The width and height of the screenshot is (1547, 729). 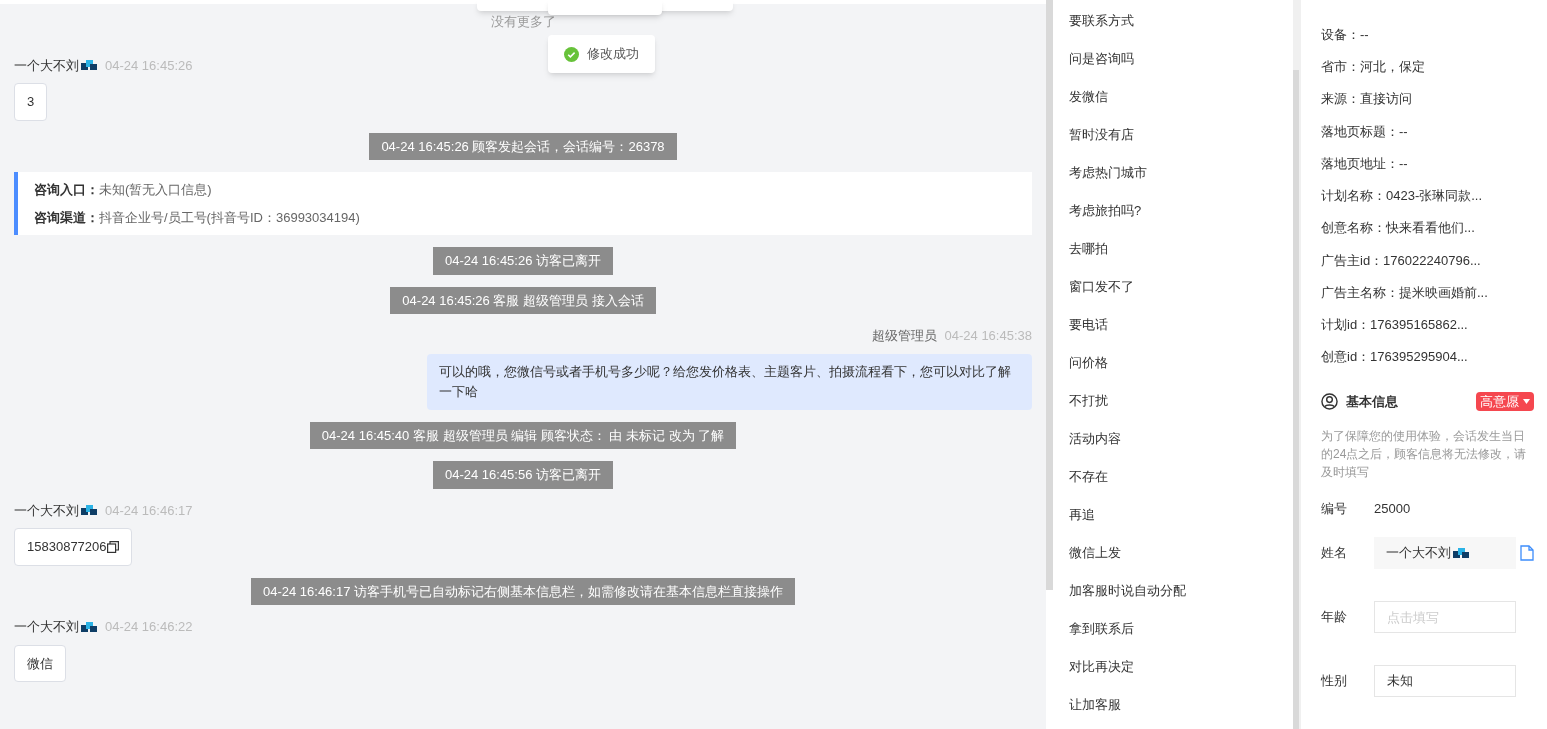 What do you see at coordinates (1181, 477) in the screenshot?
I see `quick-reply-item: 不存在` at bounding box center [1181, 477].